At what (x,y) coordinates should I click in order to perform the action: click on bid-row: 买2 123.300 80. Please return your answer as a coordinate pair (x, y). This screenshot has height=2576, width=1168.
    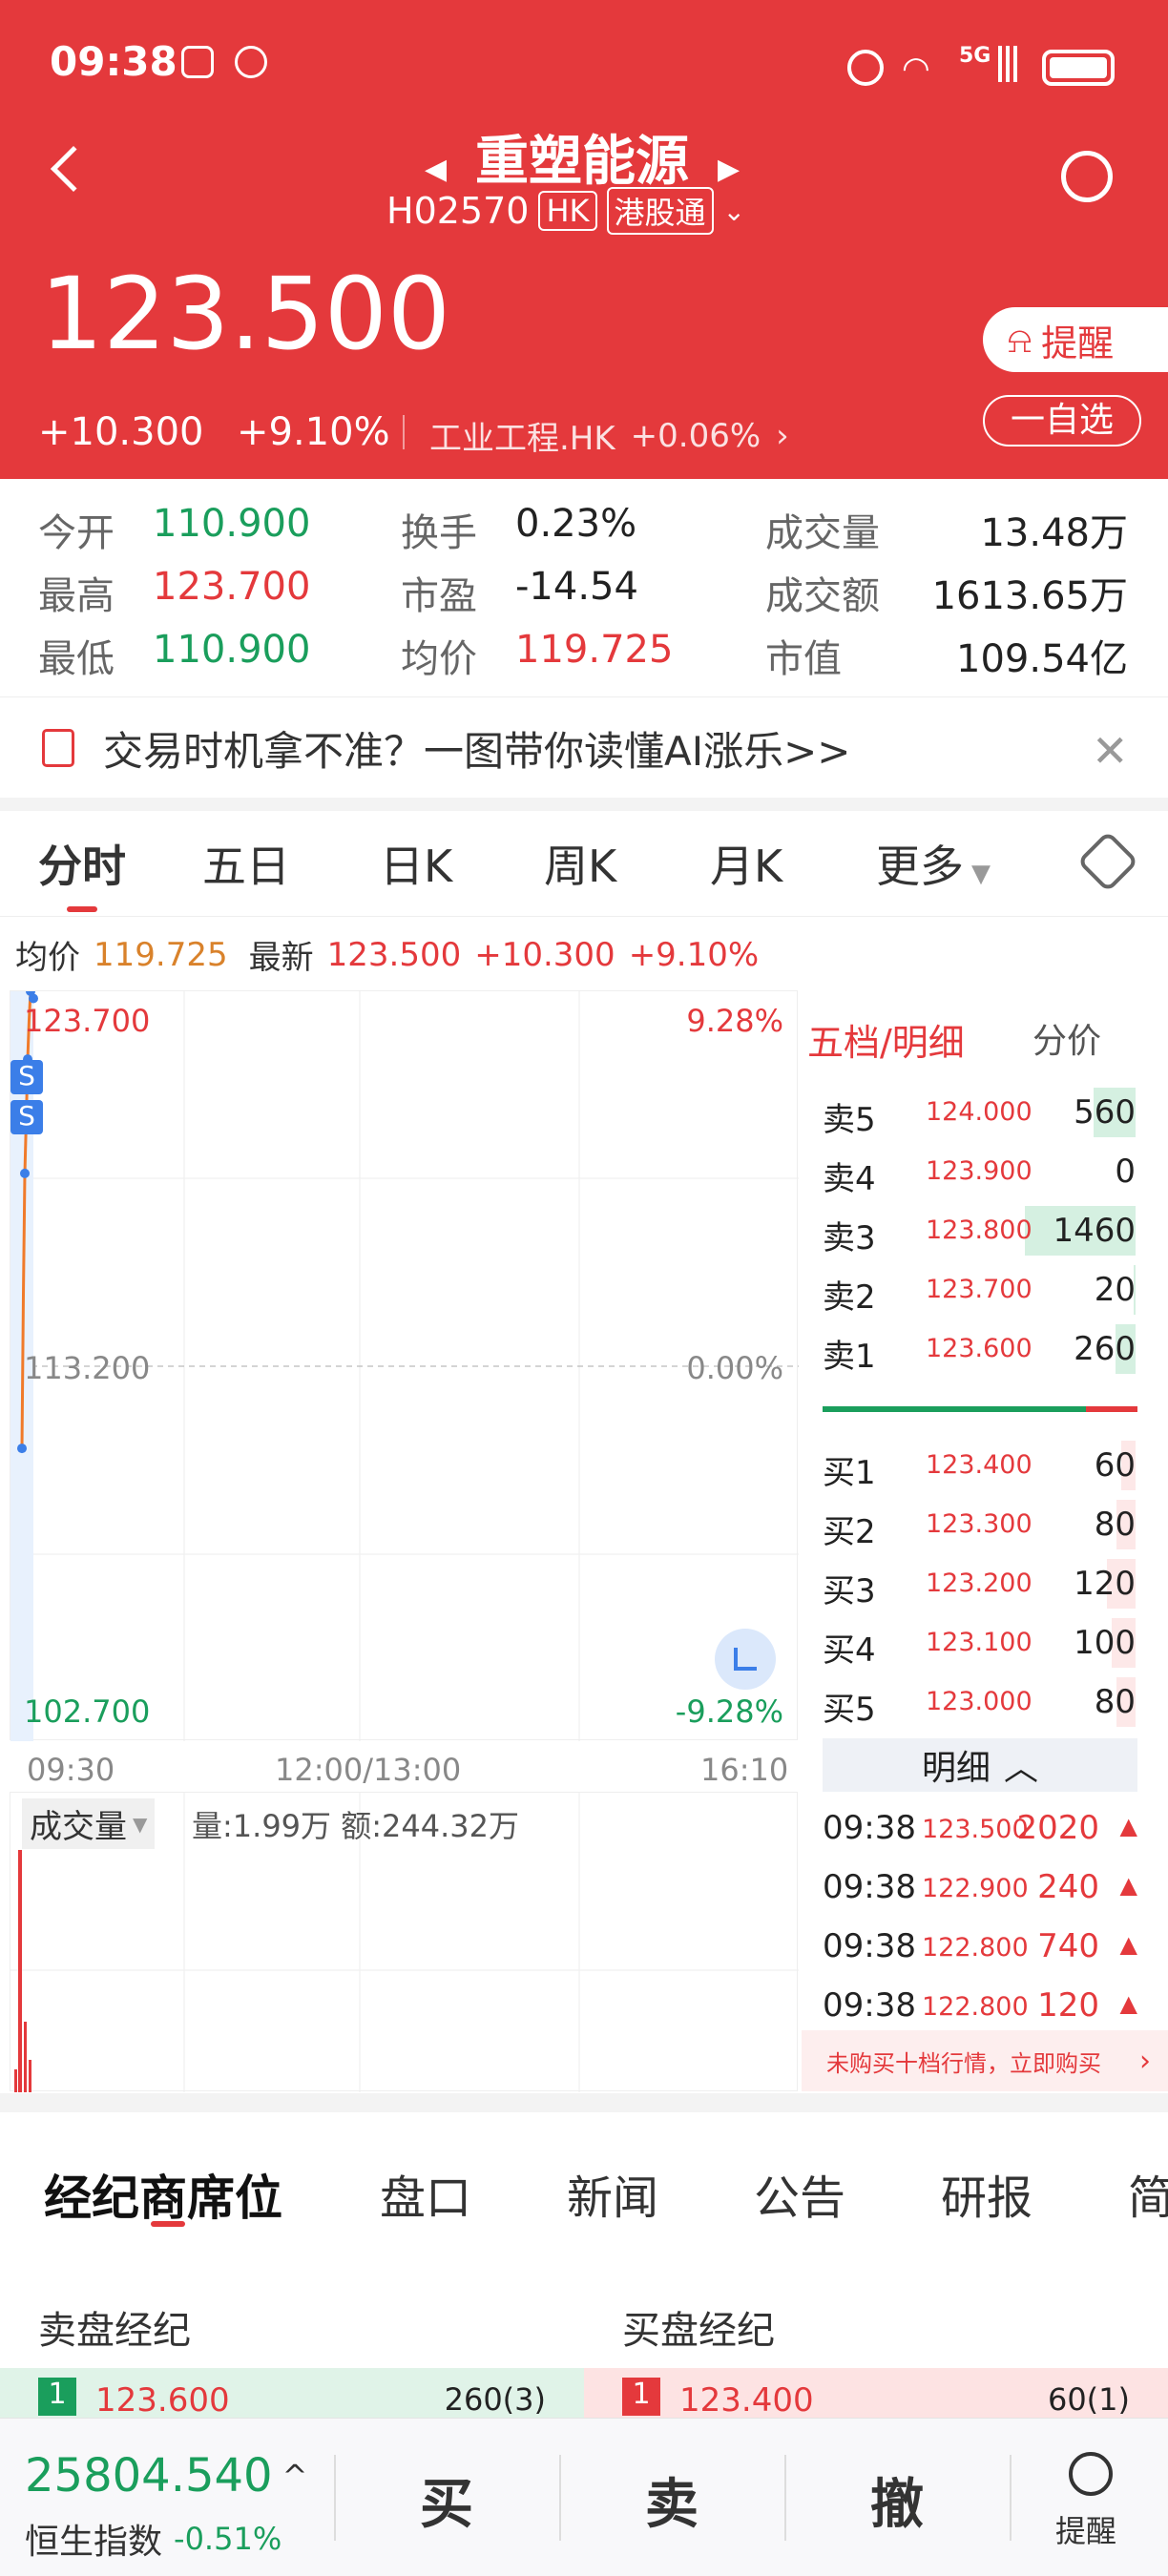
    Looking at the image, I should click on (978, 1525).